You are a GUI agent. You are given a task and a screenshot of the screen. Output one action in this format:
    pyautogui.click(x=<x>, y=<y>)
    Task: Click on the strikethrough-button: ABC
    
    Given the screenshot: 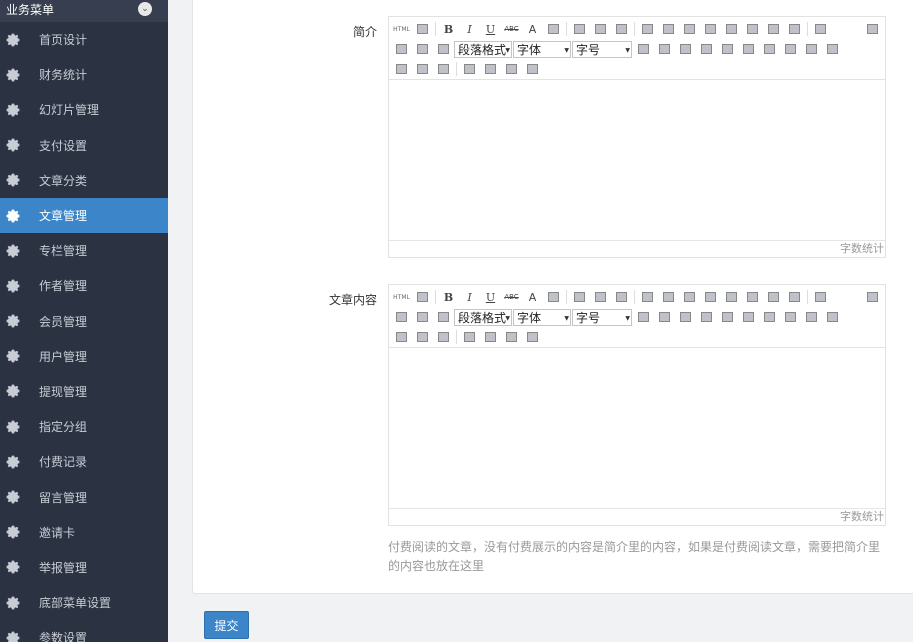 What is the action you would take?
    pyautogui.click(x=512, y=29)
    